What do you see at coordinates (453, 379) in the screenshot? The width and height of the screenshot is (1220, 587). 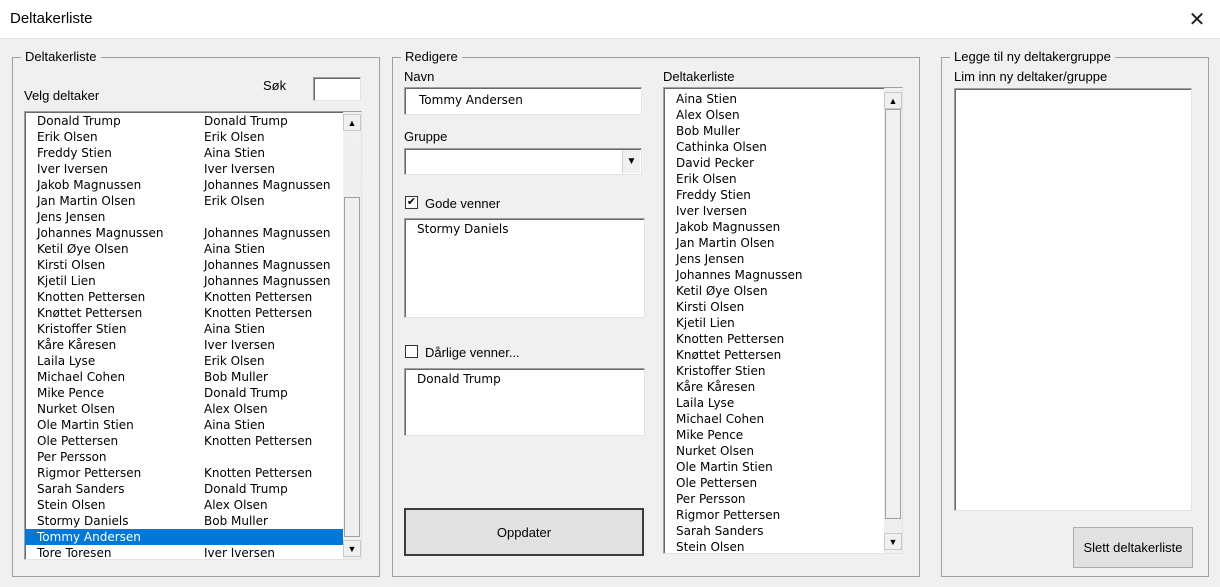 I see `list-item: Donald Trump` at bounding box center [453, 379].